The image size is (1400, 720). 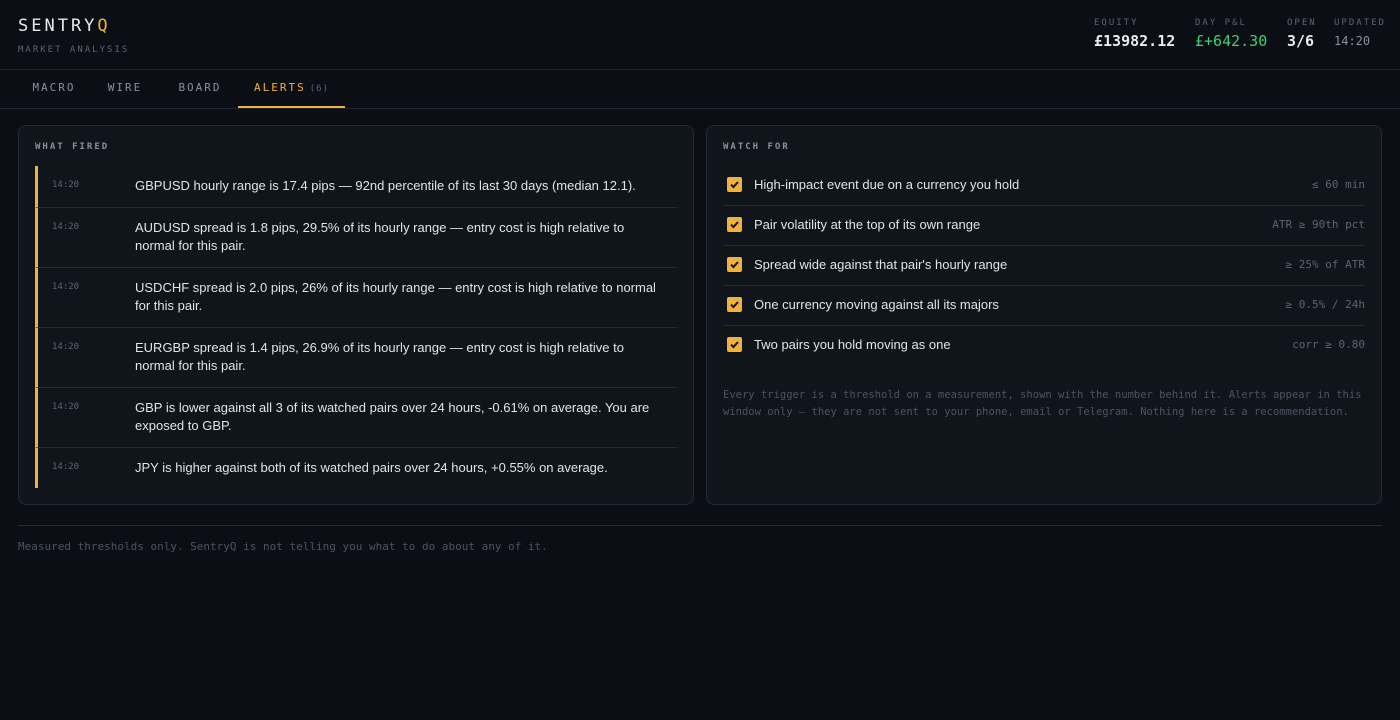 I want to click on tab-alerts: ALERTS (6), so click(x=291, y=89).